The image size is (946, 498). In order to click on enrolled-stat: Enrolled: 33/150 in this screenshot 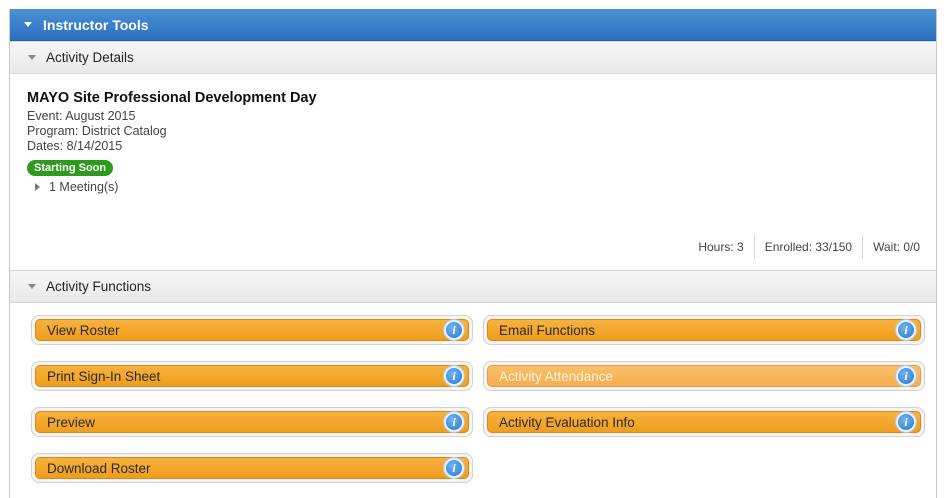, I will do `click(807, 247)`.